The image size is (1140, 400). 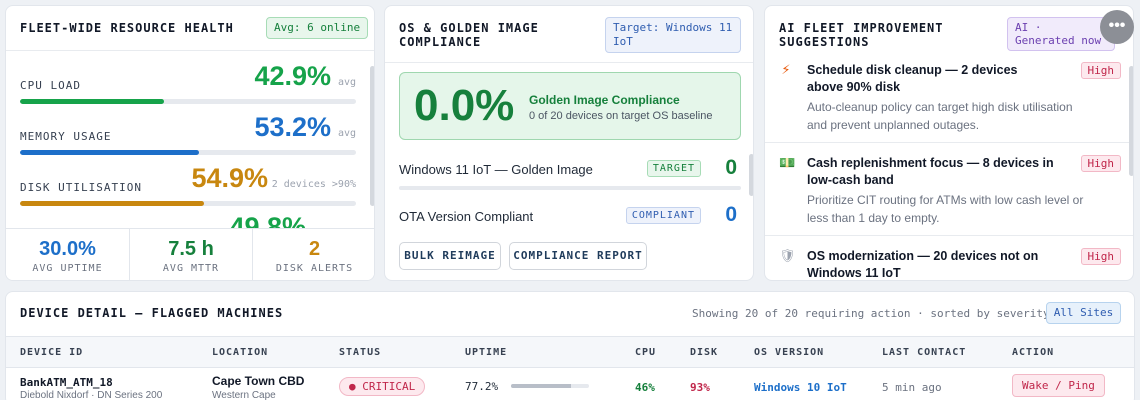 What do you see at coordinates (313, 184) in the screenshot?
I see `metric-unit: 2 devices >90%` at bounding box center [313, 184].